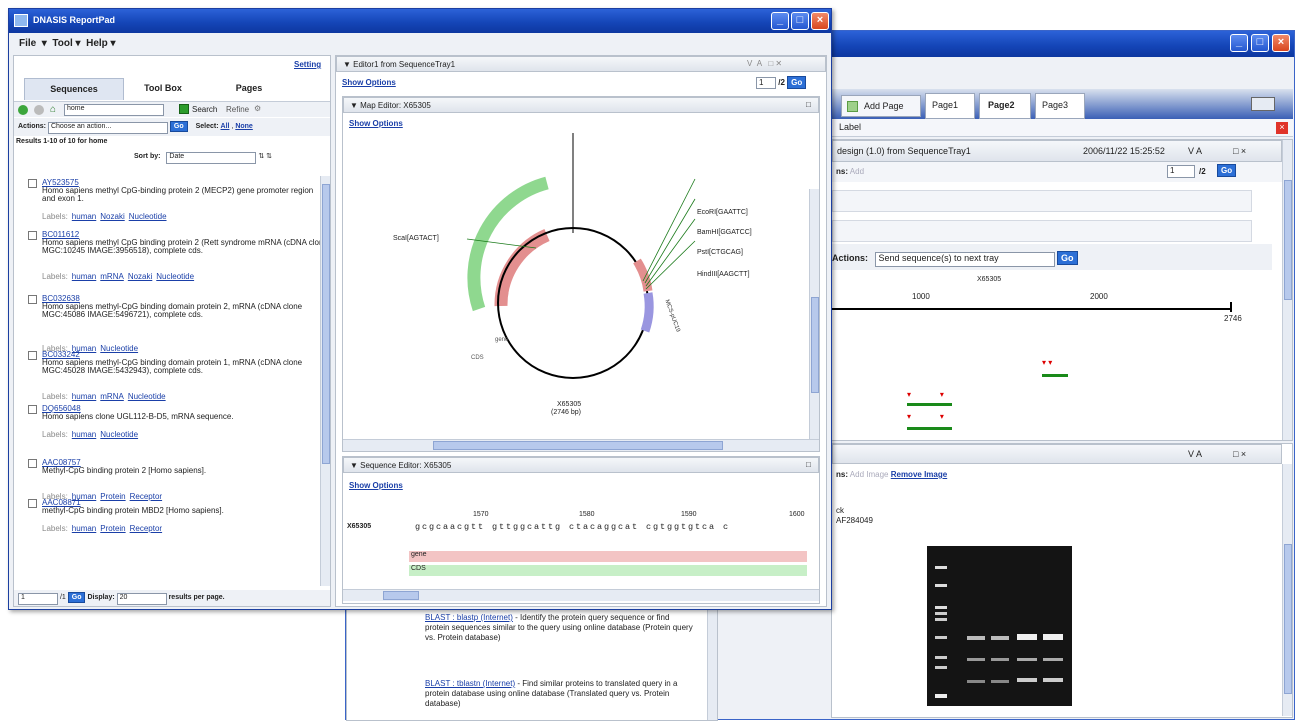 The height and width of the screenshot is (721, 1300). What do you see at coordinates (38, 599) in the screenshot?
I see `pager-page-input: 1` at bounding box center [38, 599].